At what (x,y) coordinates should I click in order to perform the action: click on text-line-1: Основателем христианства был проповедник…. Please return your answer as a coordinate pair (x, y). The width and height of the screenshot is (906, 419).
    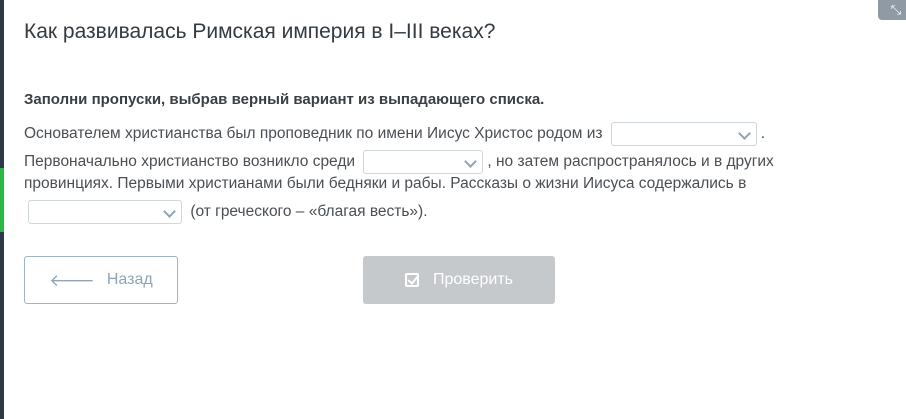
    Looking at the image, I should click on (454, 134).